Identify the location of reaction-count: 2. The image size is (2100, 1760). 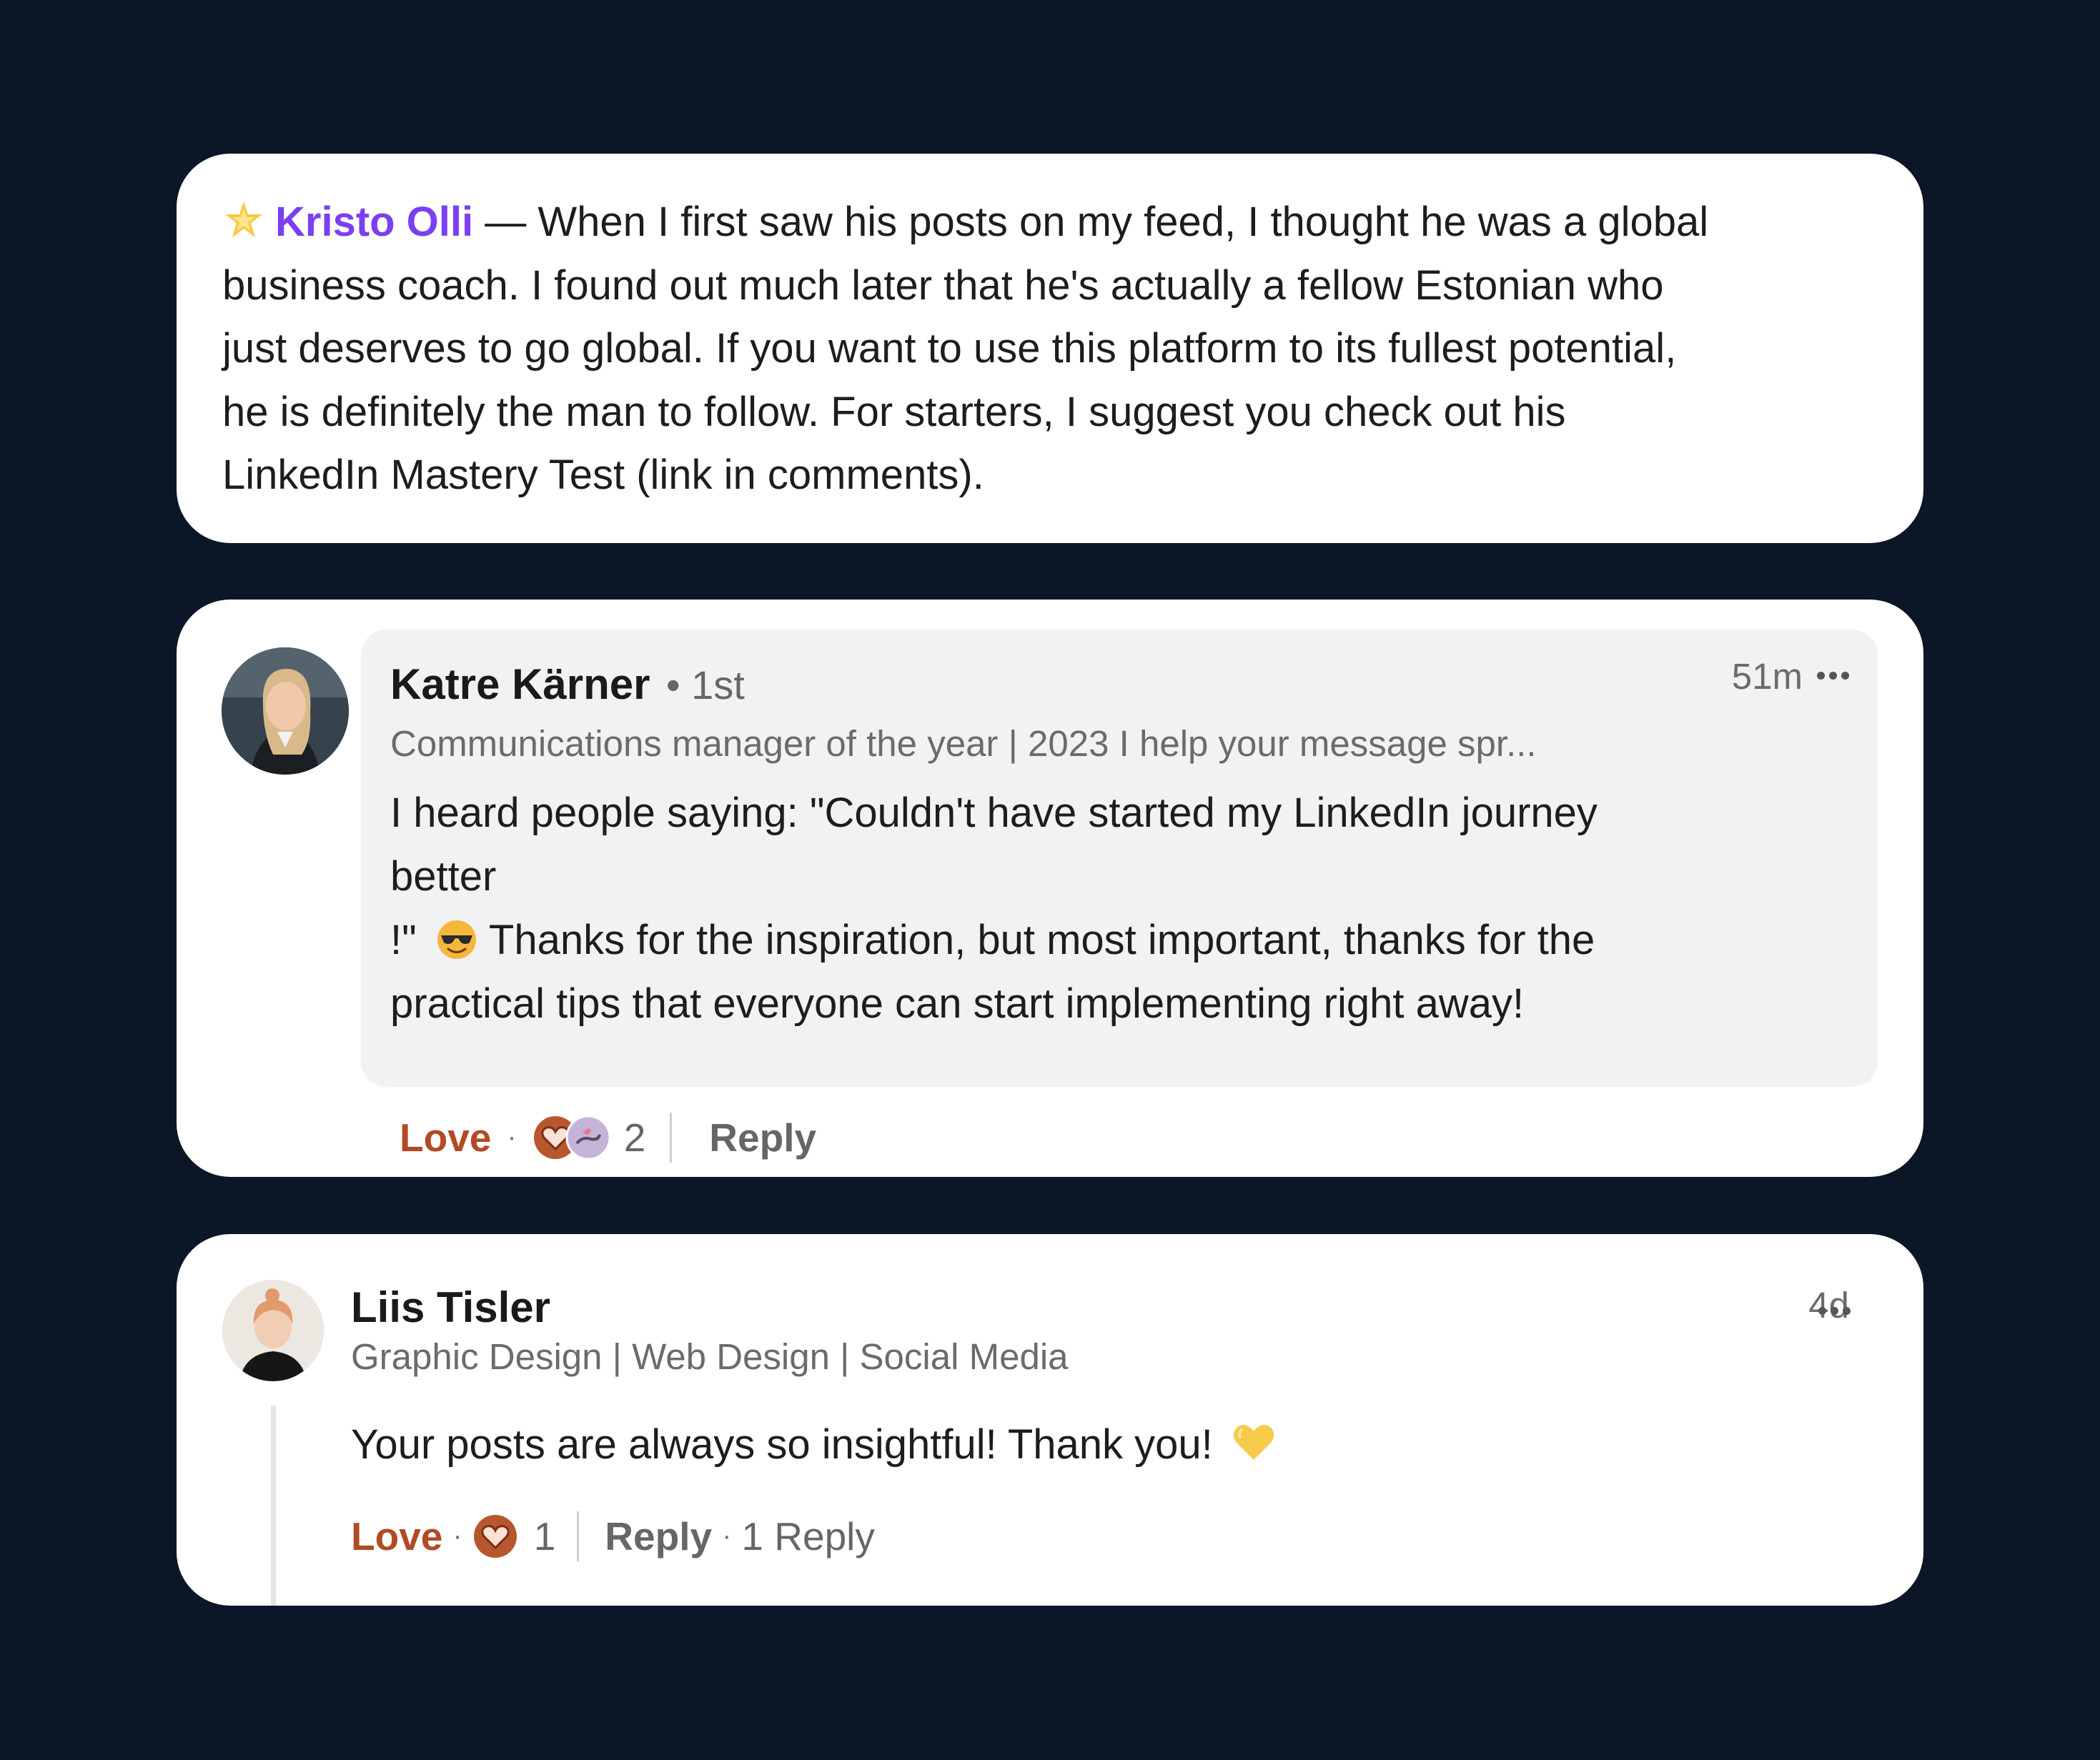
(635, 1137).